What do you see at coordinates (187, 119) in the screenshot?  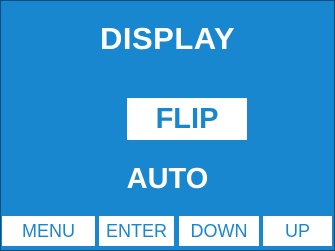 I see `menu-option-flip-selected: FLIP` at bounding box center [187, 119].